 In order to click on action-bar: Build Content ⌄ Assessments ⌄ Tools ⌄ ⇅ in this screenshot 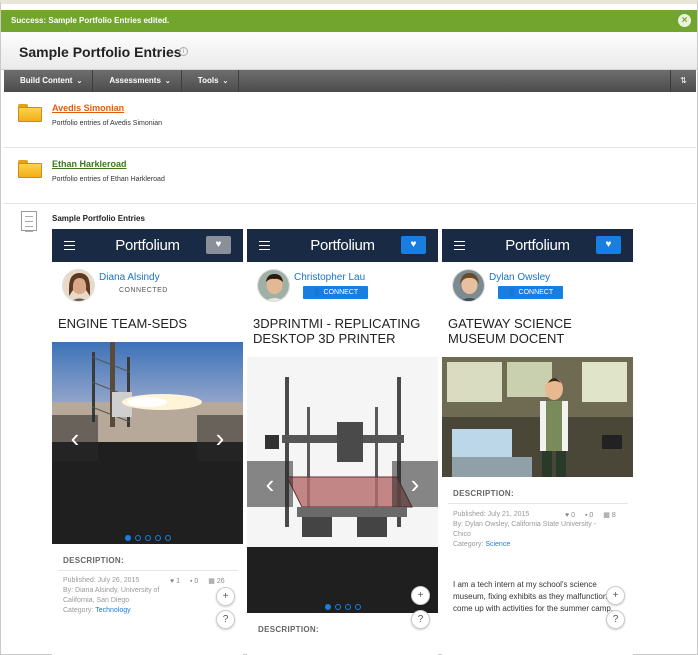, I will do `click(350, 81)`.